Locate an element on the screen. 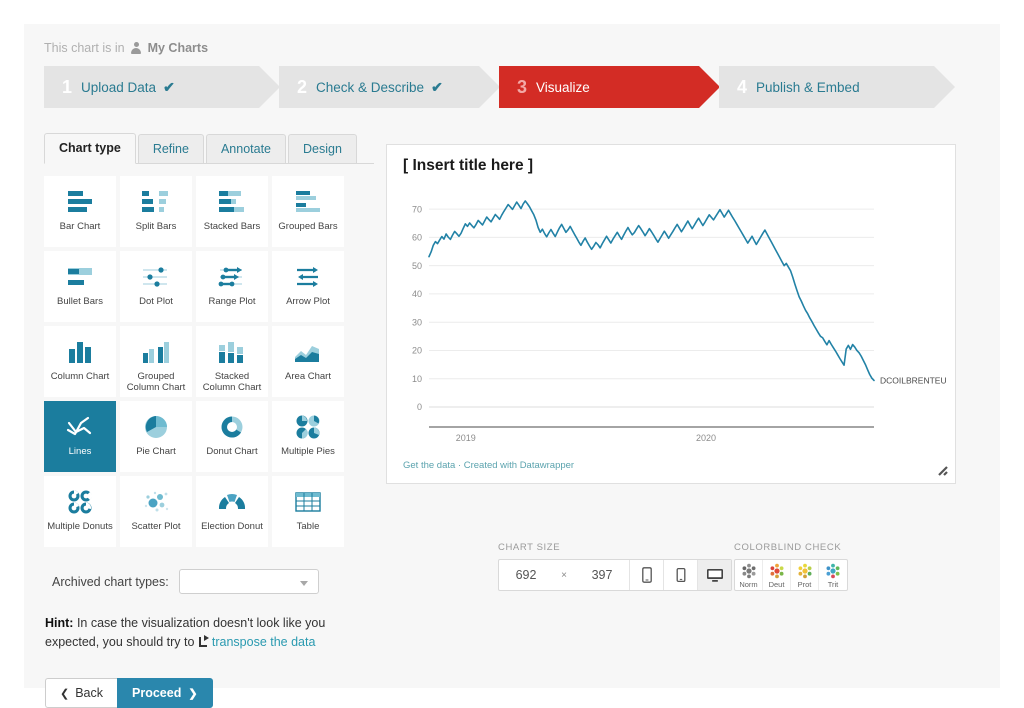 The height and width of the screenshot is (708, 1024). stacked-bars-icon is located at coordinates (232, 202).